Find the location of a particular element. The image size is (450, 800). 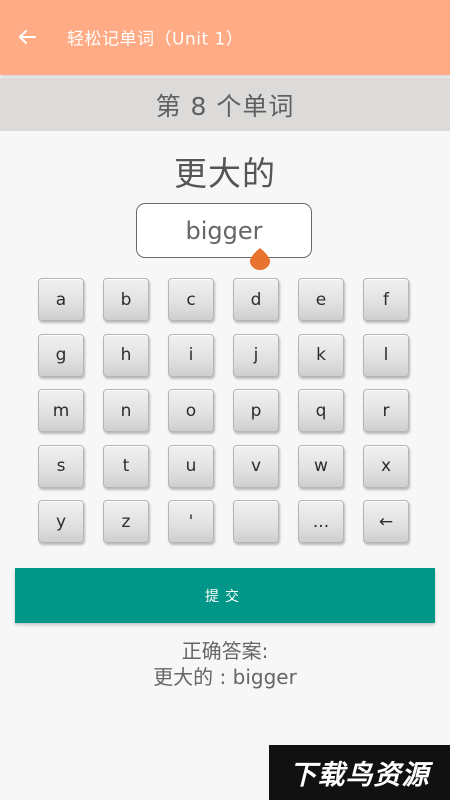

key-apostrophe: ' is located at coordinates (191, 521).